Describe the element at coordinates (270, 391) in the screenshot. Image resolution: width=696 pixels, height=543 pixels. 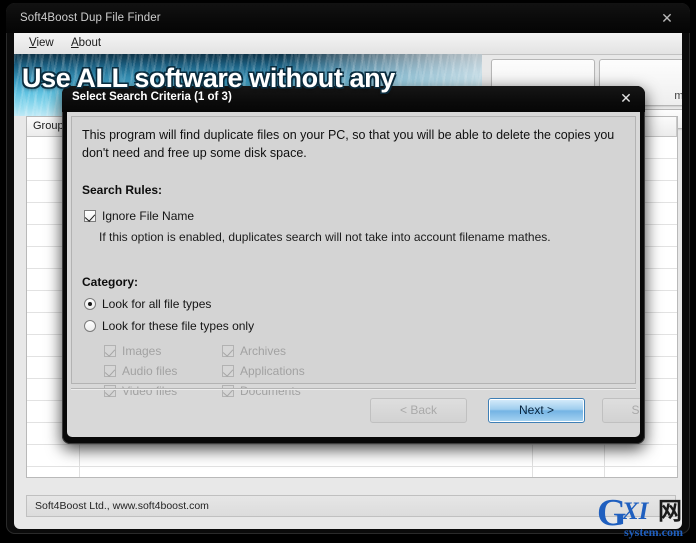
I see `checkbox-documents-label: Documents` at that location.